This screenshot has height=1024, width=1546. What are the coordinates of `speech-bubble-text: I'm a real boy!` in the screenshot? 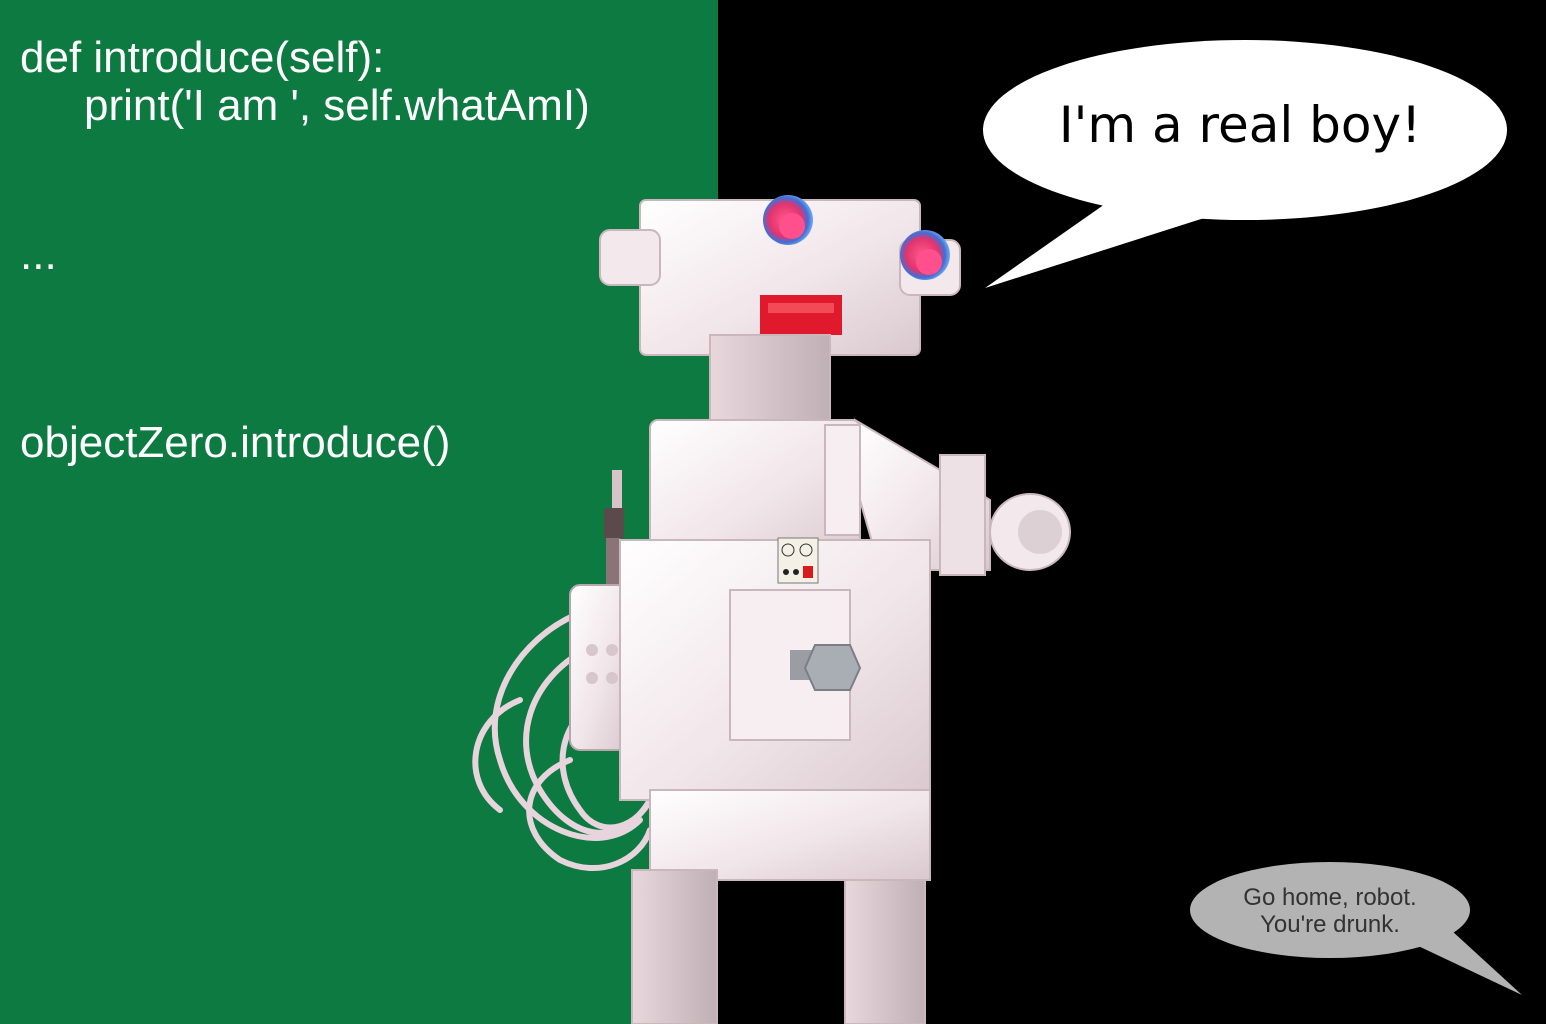 It's located at (1240, 125).